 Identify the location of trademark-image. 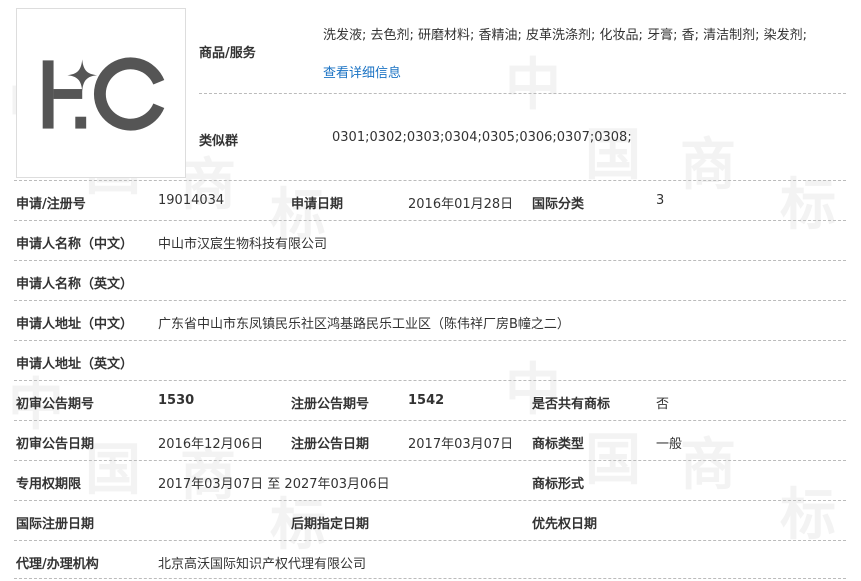
(101, 93).